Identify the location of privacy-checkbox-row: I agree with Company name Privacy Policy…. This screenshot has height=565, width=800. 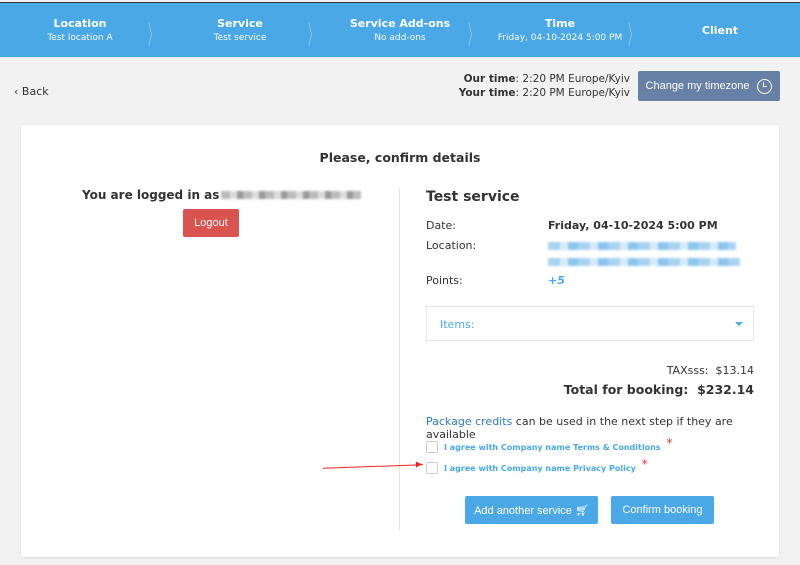
(537, 466).